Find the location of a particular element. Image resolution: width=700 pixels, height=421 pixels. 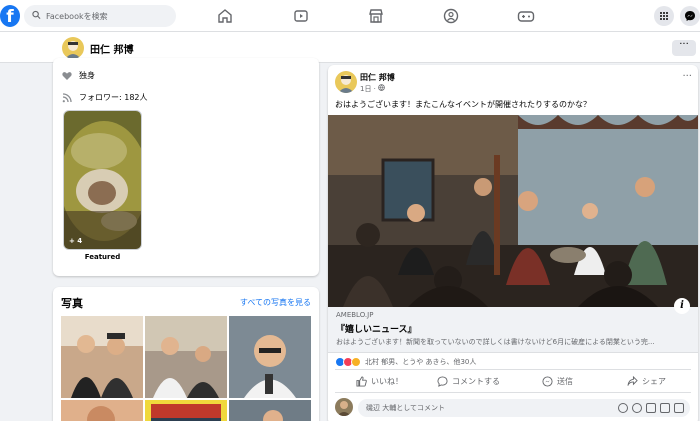

facebook-logo: f is located at coordinates (10, 16).